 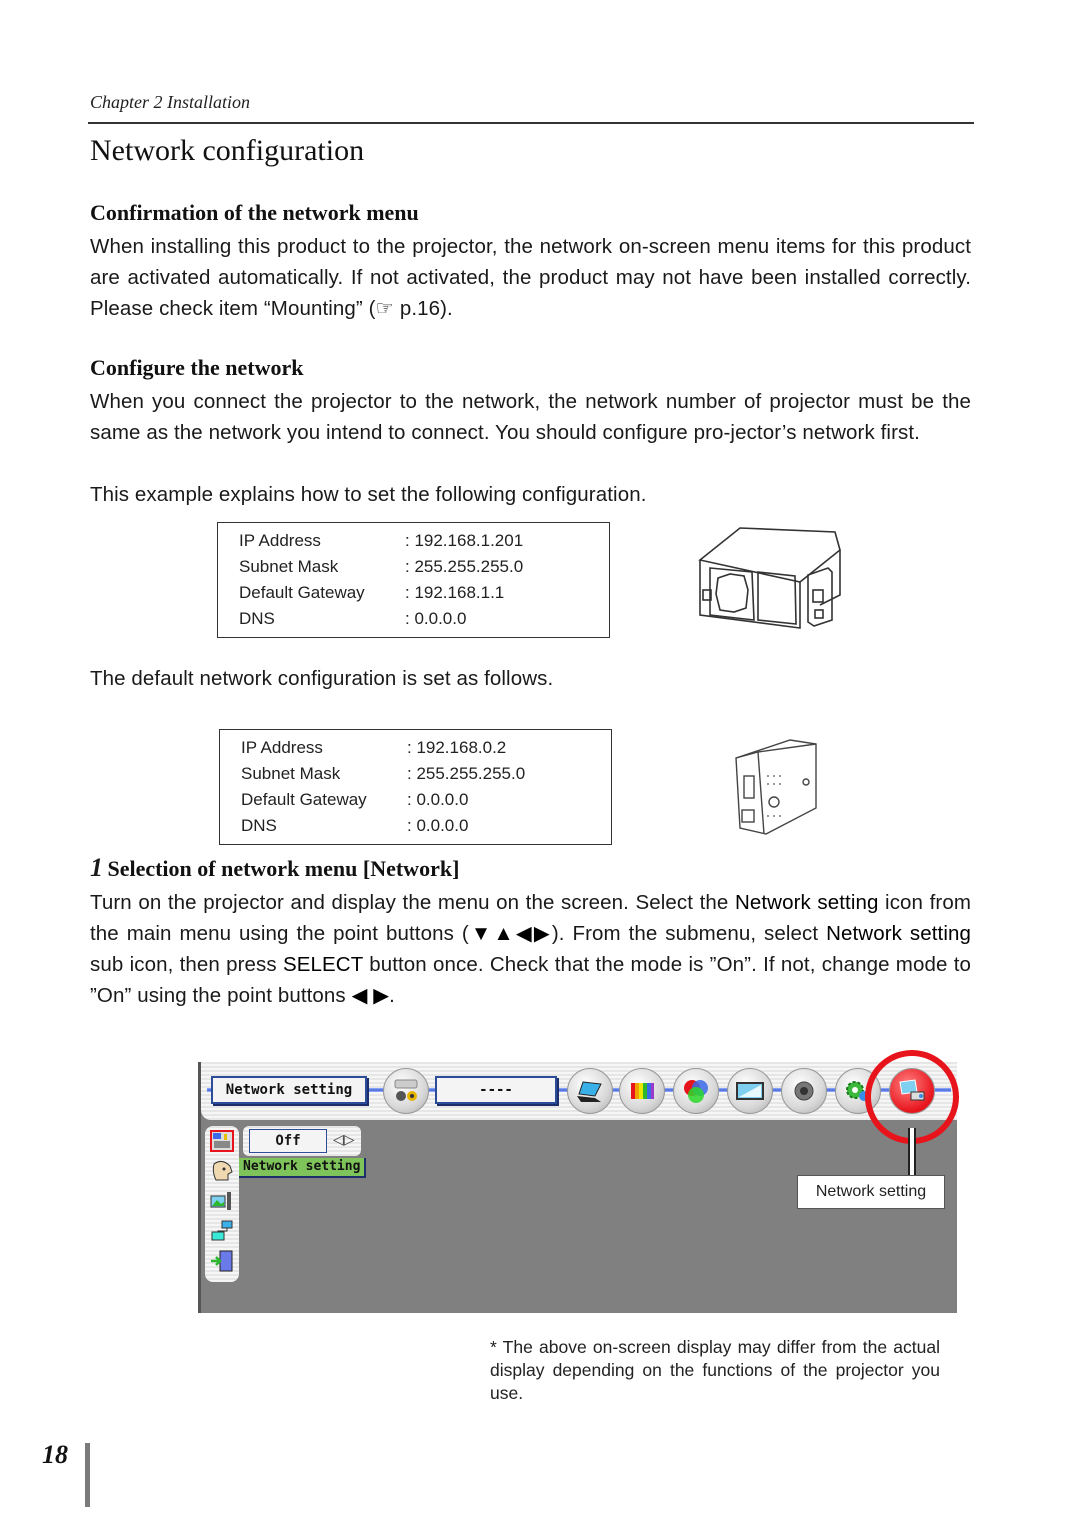 What do you see at coordinates (222, 1201) in the screenshot?
I see `picture-icon` at bounding box center [222, 1201].